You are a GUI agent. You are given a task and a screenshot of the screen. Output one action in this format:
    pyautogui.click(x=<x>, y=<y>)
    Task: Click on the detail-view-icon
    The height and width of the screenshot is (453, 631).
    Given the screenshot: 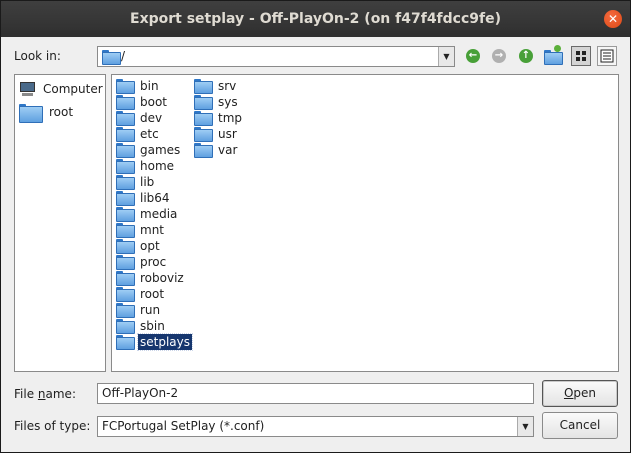 What is the action you would take?
    pyautogui.click(x=607, y=56)
    